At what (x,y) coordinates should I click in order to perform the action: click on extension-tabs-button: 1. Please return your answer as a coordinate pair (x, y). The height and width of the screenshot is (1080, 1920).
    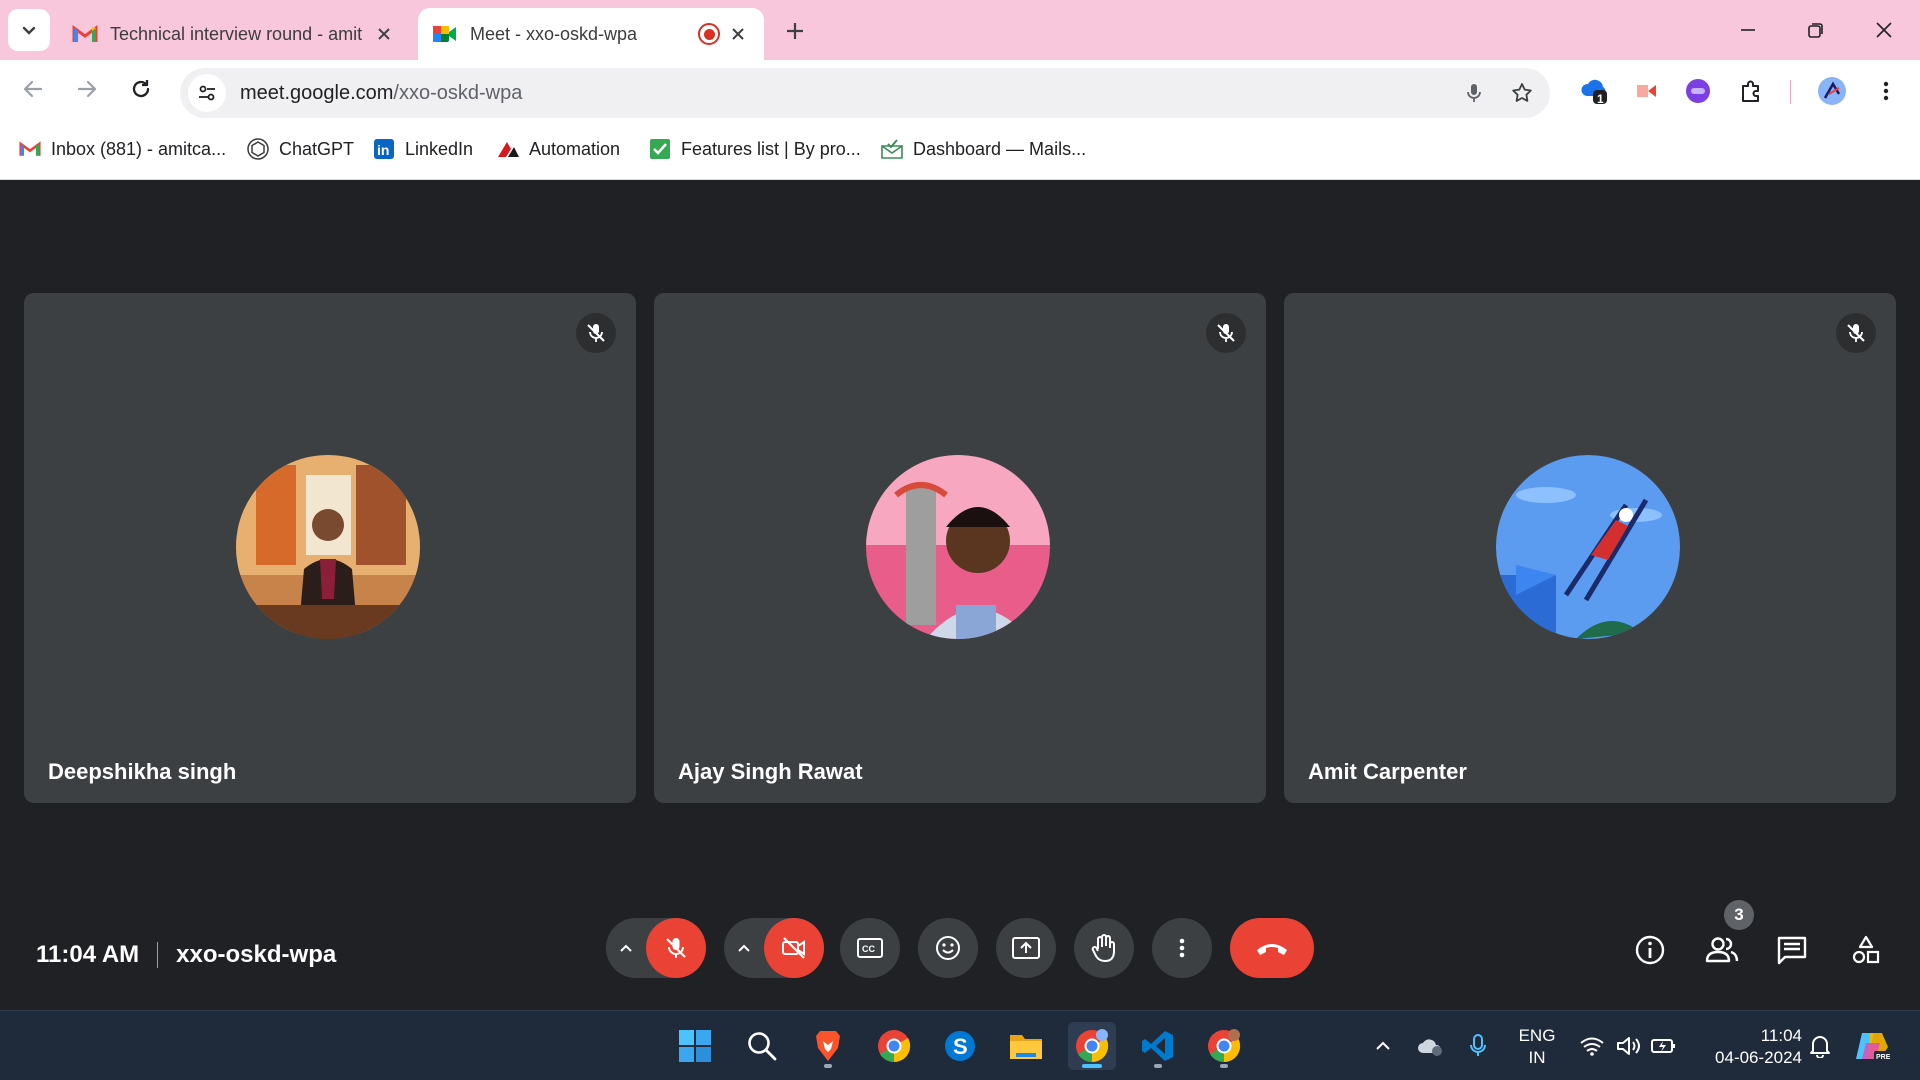
    Looking at the image, I should click on (1594, 91).